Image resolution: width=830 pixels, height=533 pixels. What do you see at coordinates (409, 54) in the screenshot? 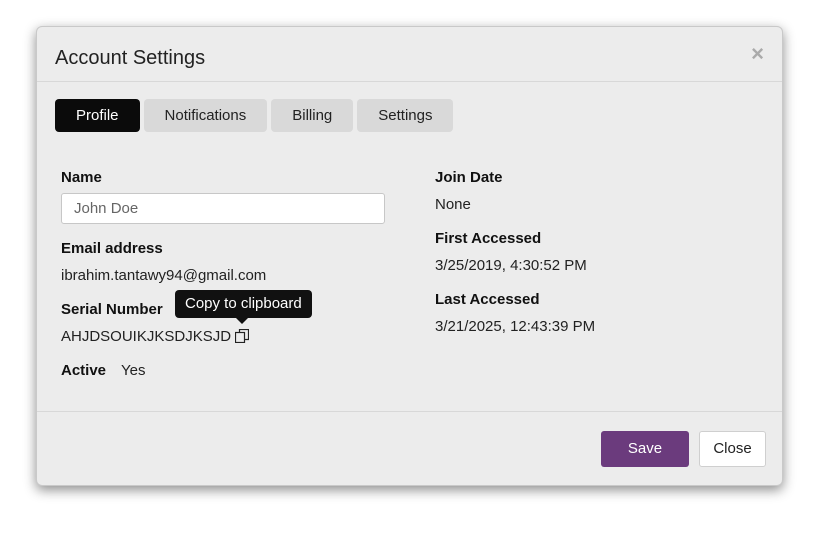
I see `dialog-header: Account Settings ×` at bounding box center [409, 54].